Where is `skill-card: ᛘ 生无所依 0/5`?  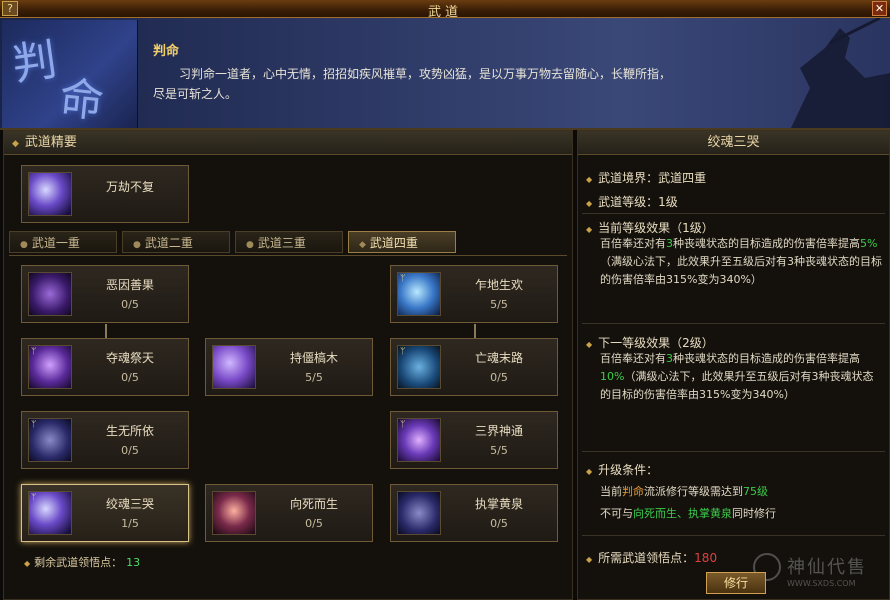 skill-card: ᛘ 生无所依 0/5 is located at coordinates (105, 440).